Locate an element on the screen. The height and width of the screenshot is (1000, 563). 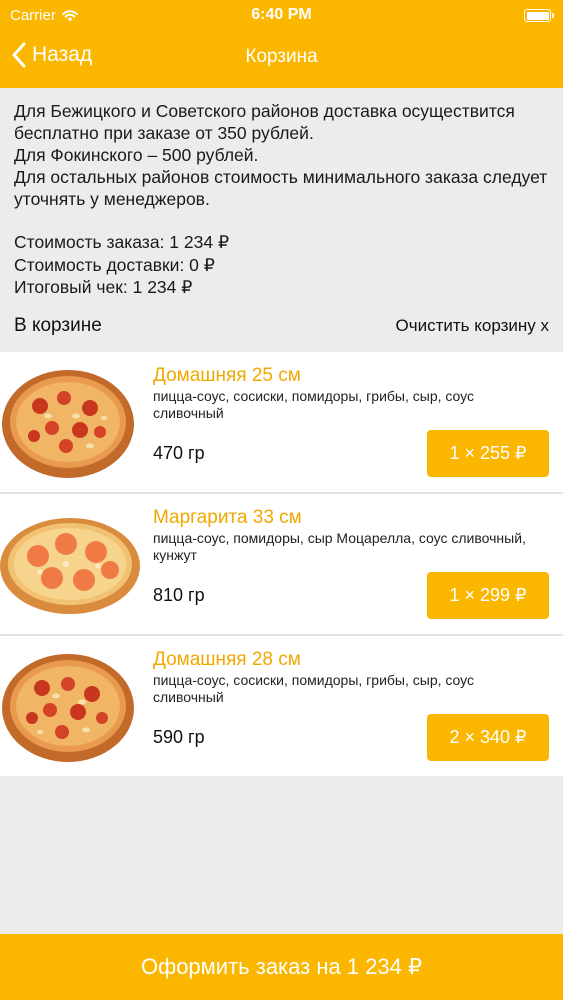
order-cost: Стоимость заказа: 1 234 ₽ is located at coordinates (122, 242).